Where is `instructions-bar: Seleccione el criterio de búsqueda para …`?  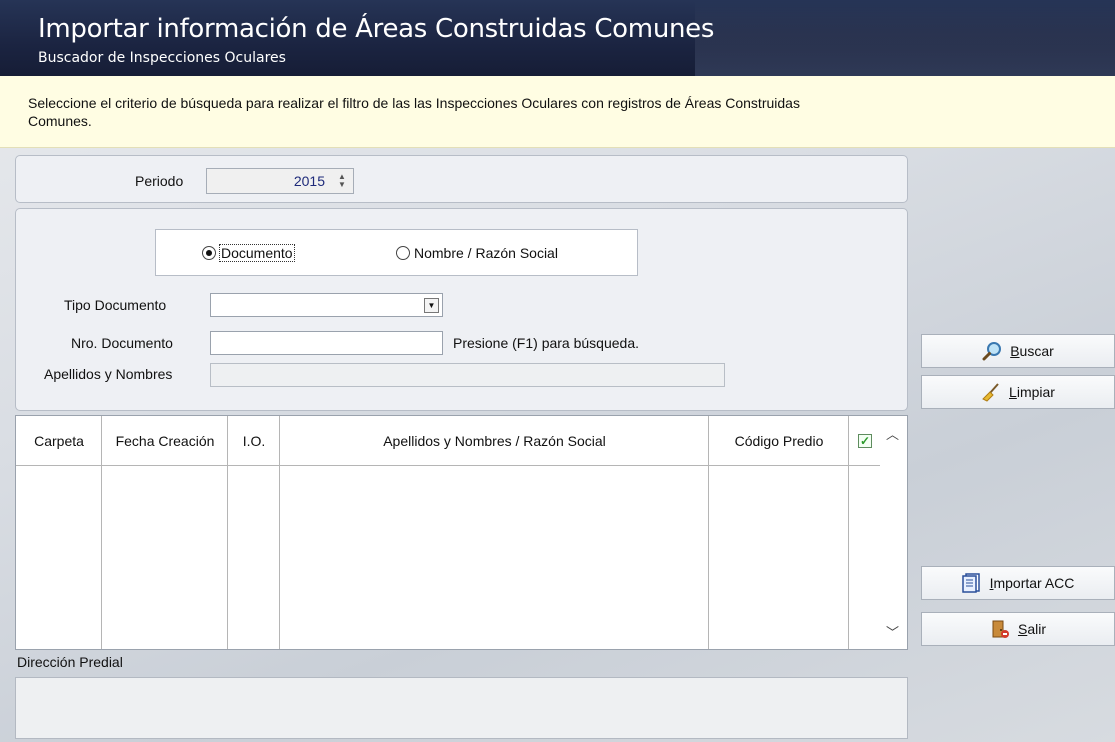
instructions-bar: Seleccione el criterio de búsqueda para … is located at coordinates (557, 112).